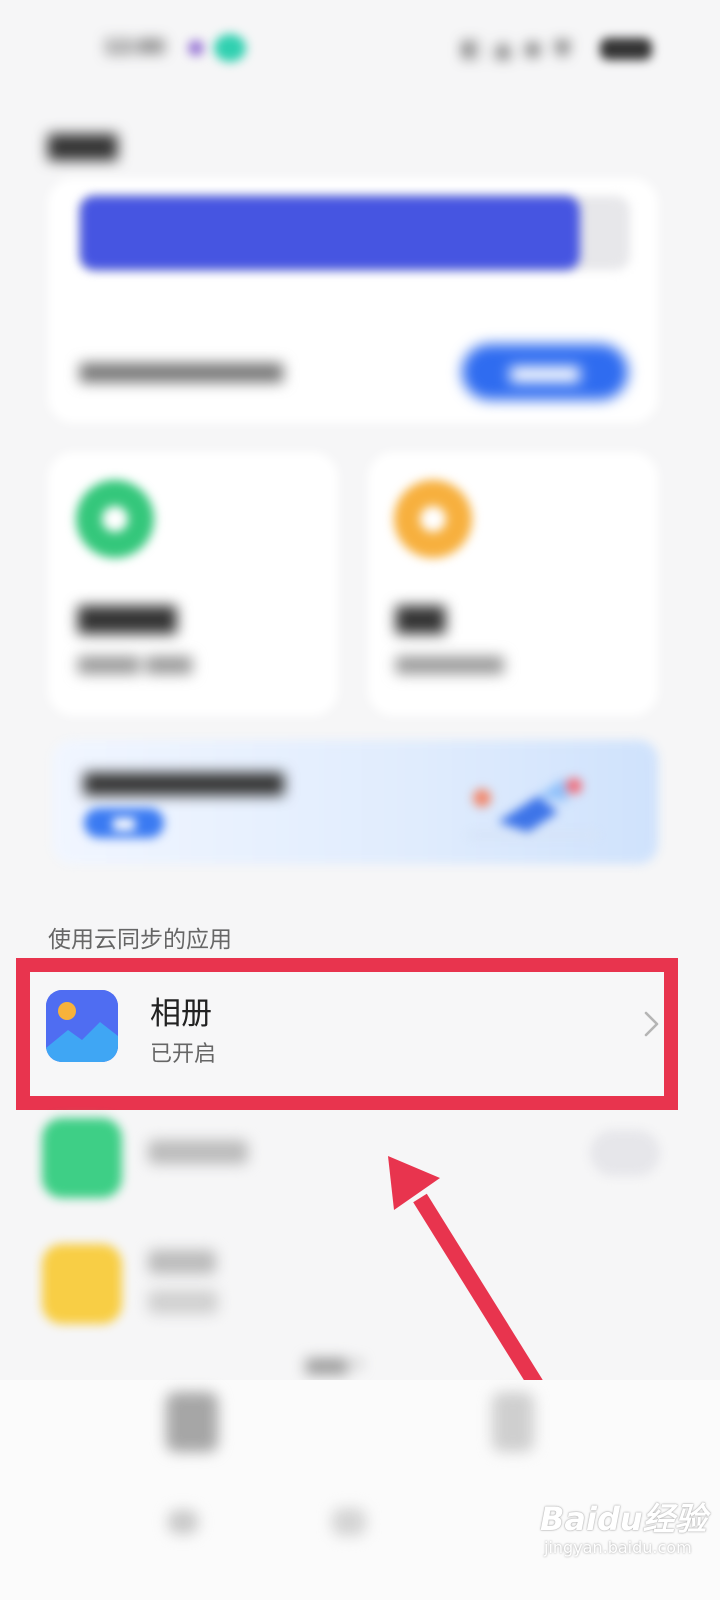 The image size is (720, 1600). What do you see at coordinates (124, 823) in the screenshot?
I see `banner-button: ▆▆` at bounding box center [124, 823].